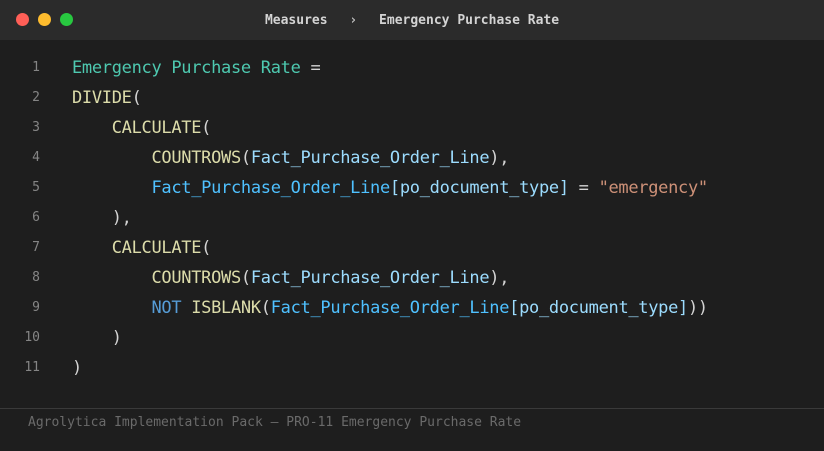  Describe the element at coordinates (653, 188) in the screenshot. I see `code-token-str: "emergency"` at that location.